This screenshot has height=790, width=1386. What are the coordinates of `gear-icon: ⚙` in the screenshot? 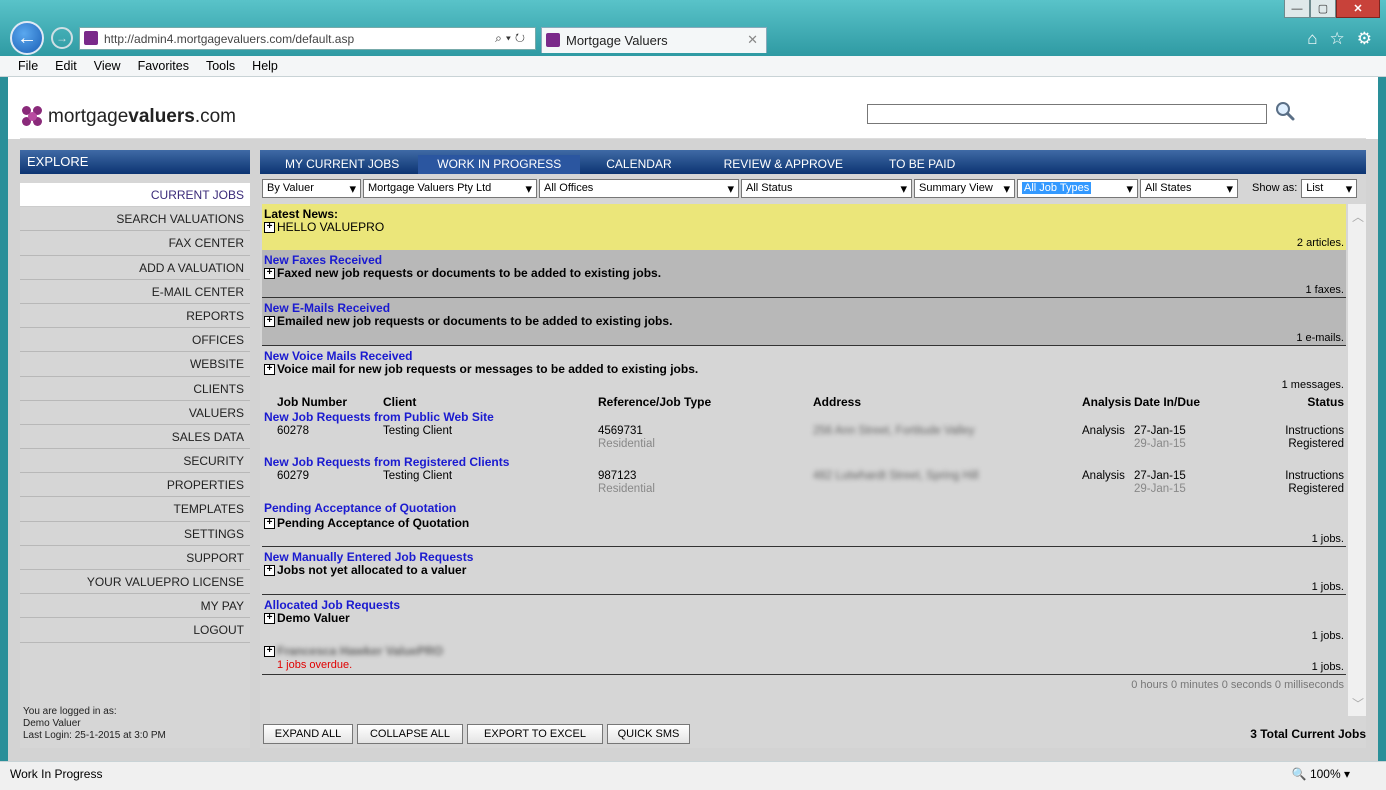 It's located at (1364, 39).